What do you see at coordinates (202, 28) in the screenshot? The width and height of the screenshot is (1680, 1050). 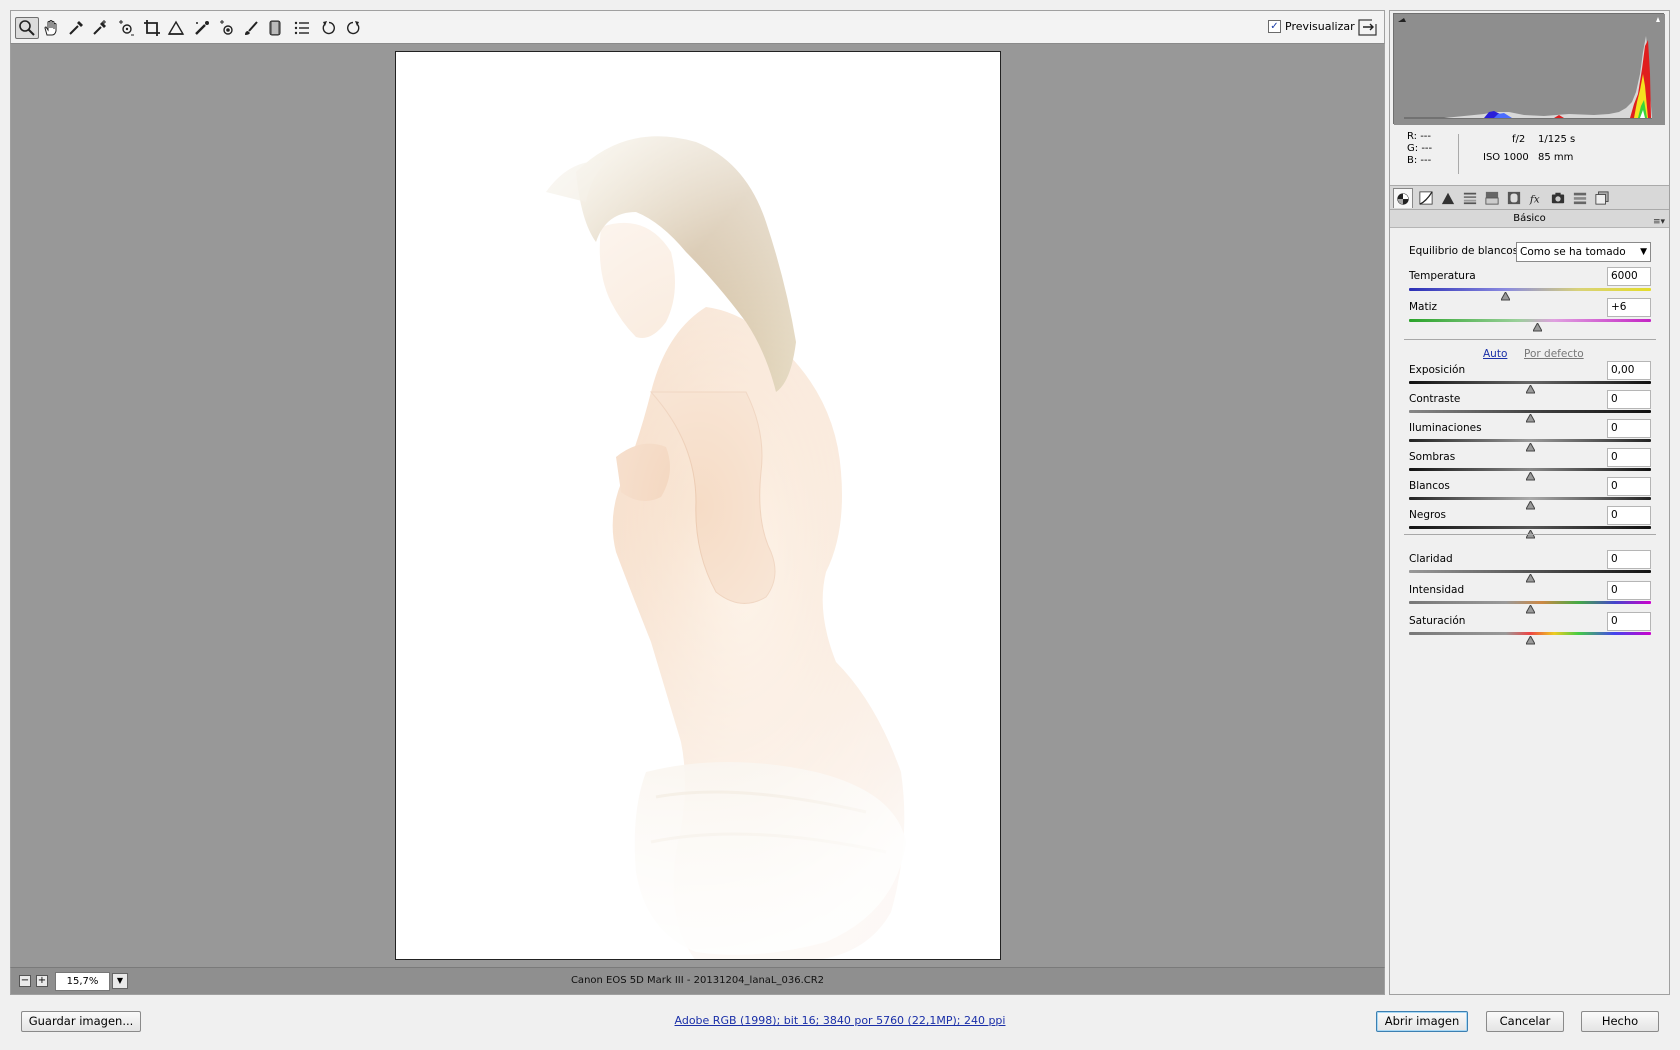 I see `spot-removal-icon` at bounding box center [202, 28].